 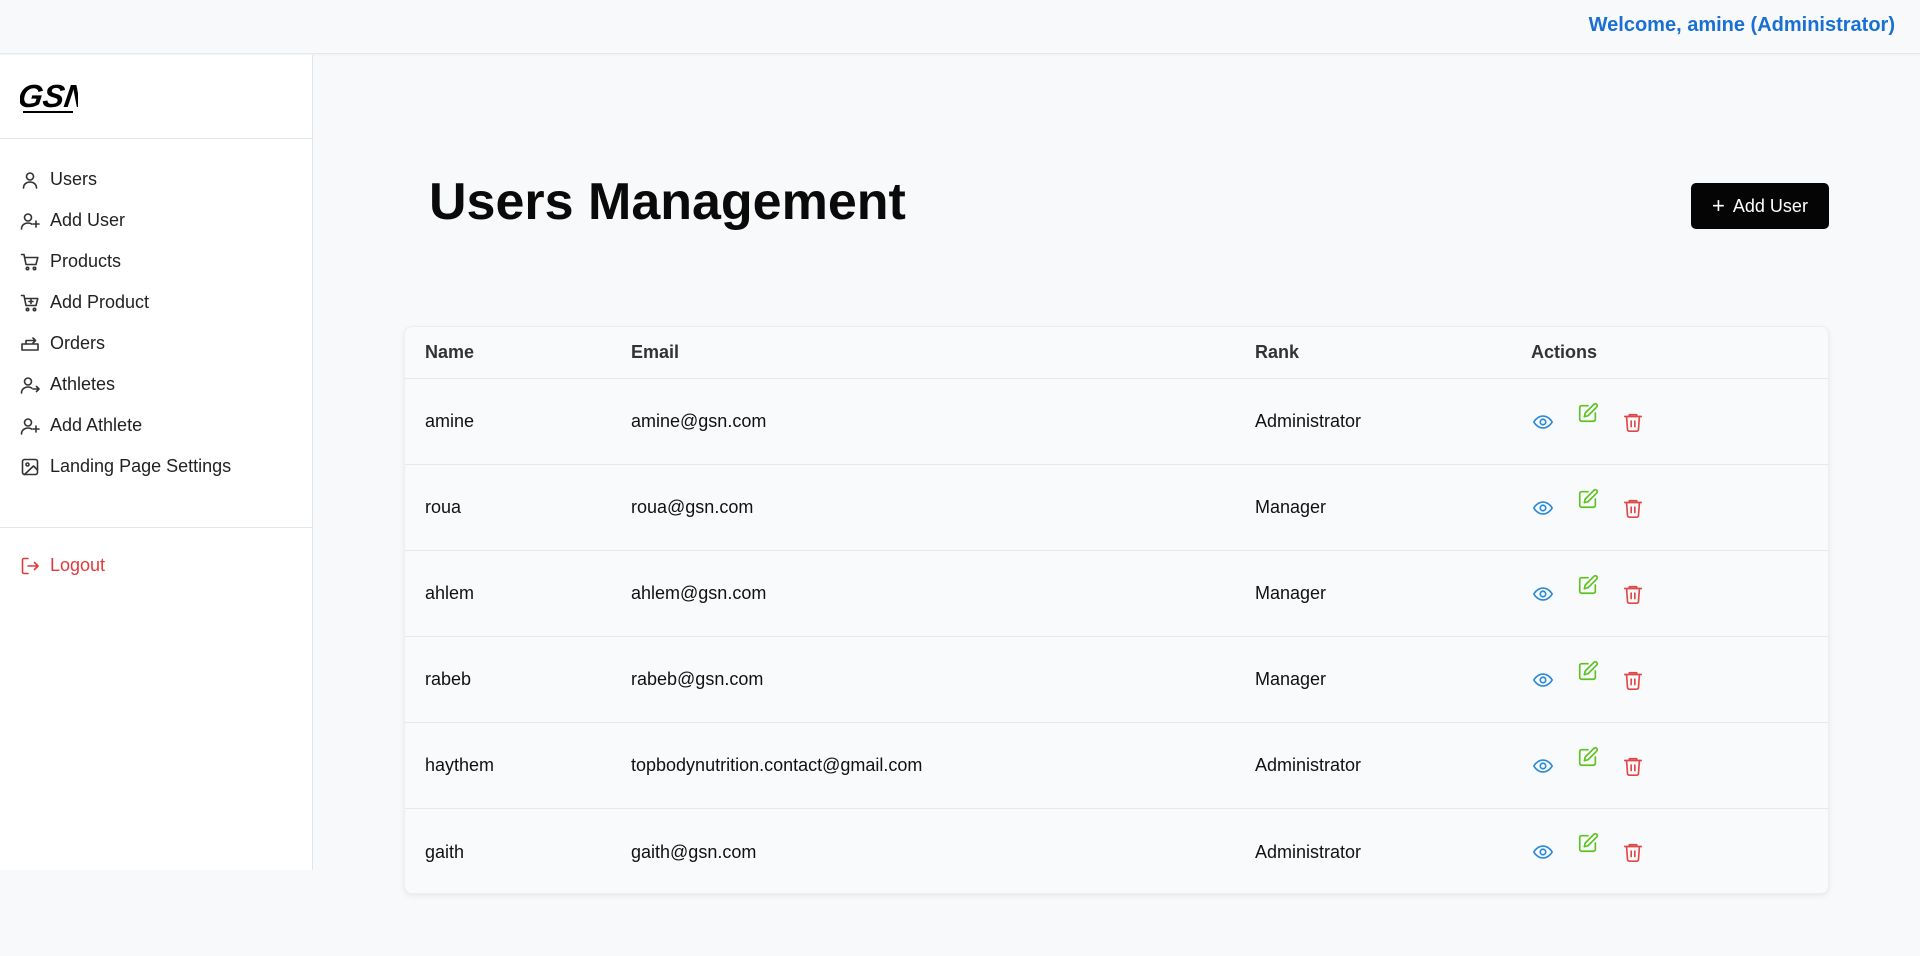 What do you see at coordinates (1277, 352) in the screenshot?
I see `column-header-rank: Rank` at bounding box center [1277, 352].